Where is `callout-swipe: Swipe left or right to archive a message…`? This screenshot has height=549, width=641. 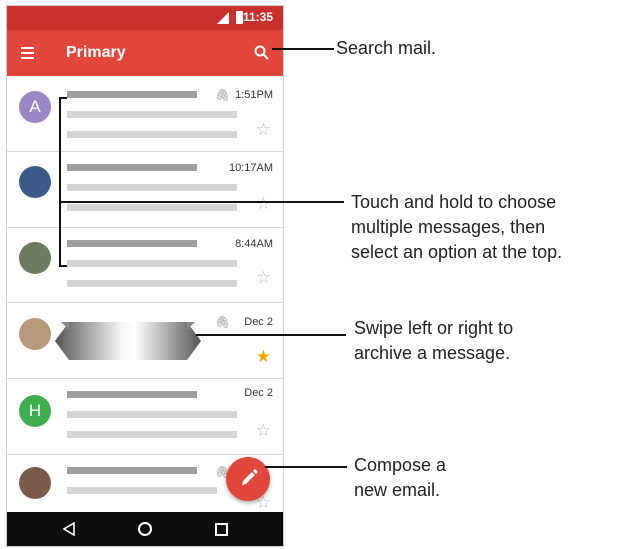 callout-swipe: Swipe left or right to archive a message… is located at coordinates (434, 340).